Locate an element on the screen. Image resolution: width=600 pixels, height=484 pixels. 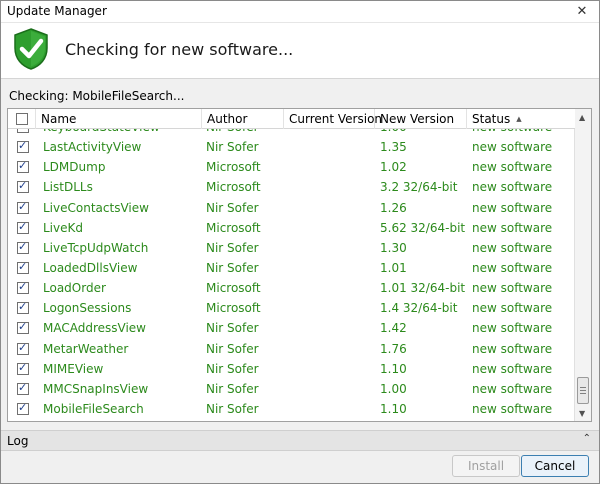
item-name: MMCSnapInsView is located at coordinates (96, 388).